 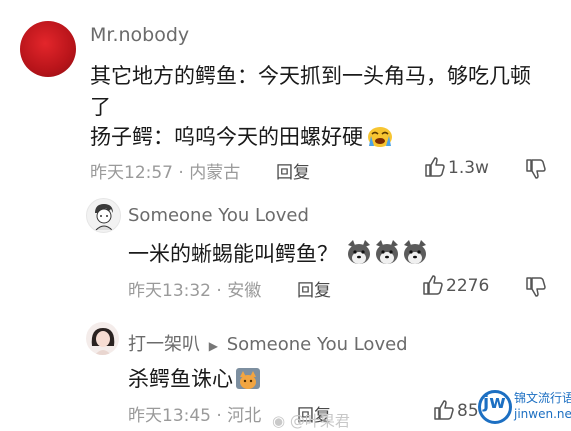 What do you see at coordinates (248, 380) in the screenshot?
I see `cat-emoji-icon` at bounding box center [248, 380].